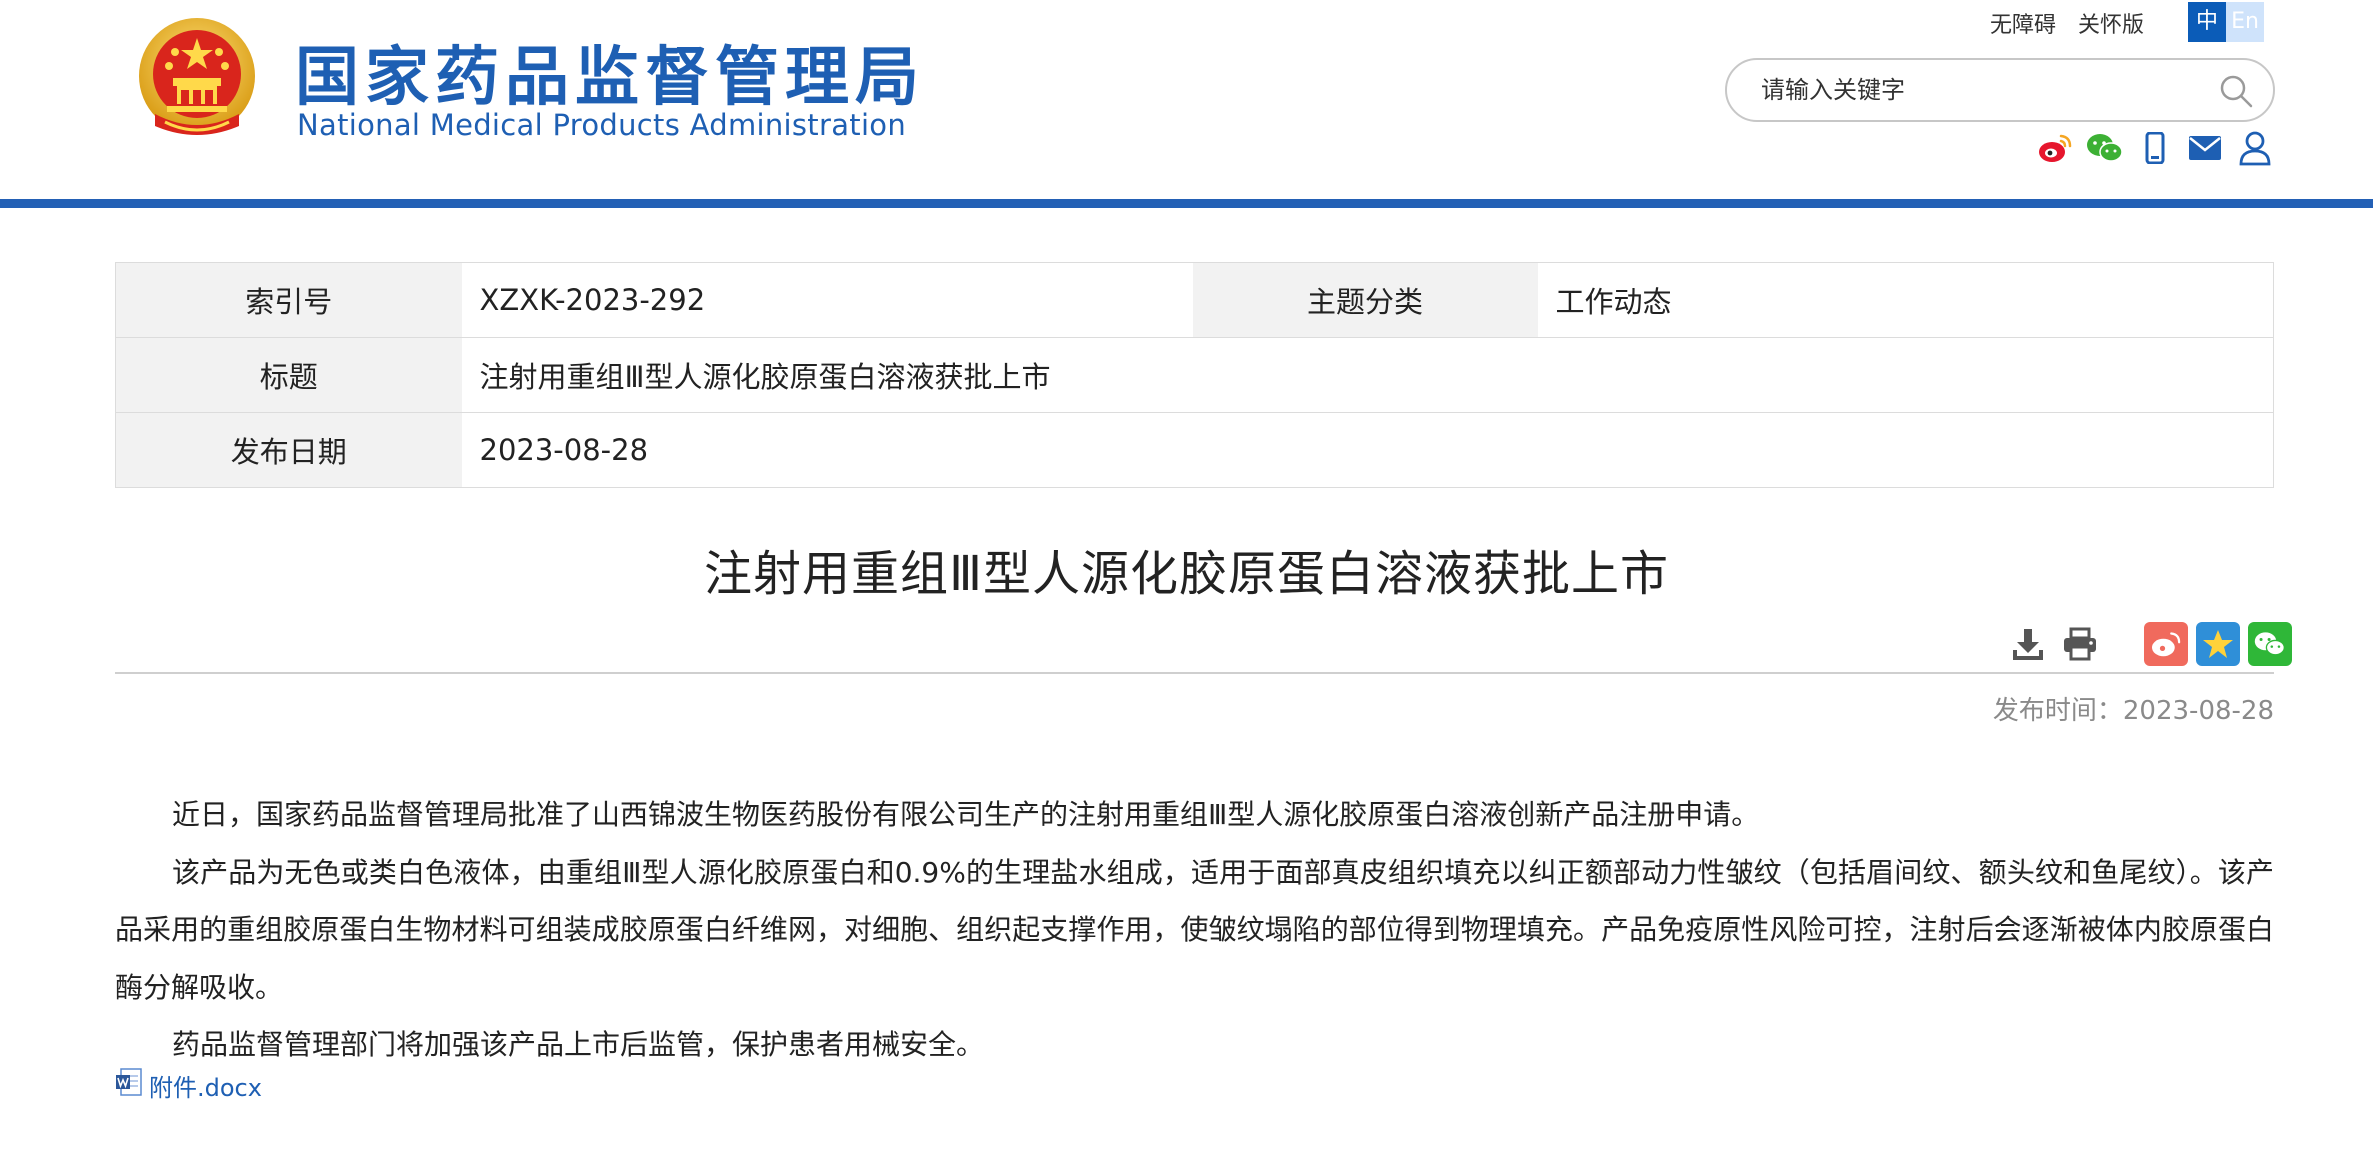 The height and width of the screenshot is (1169, 2373). I want to click on word-doc-icon, so click(130, 1085).